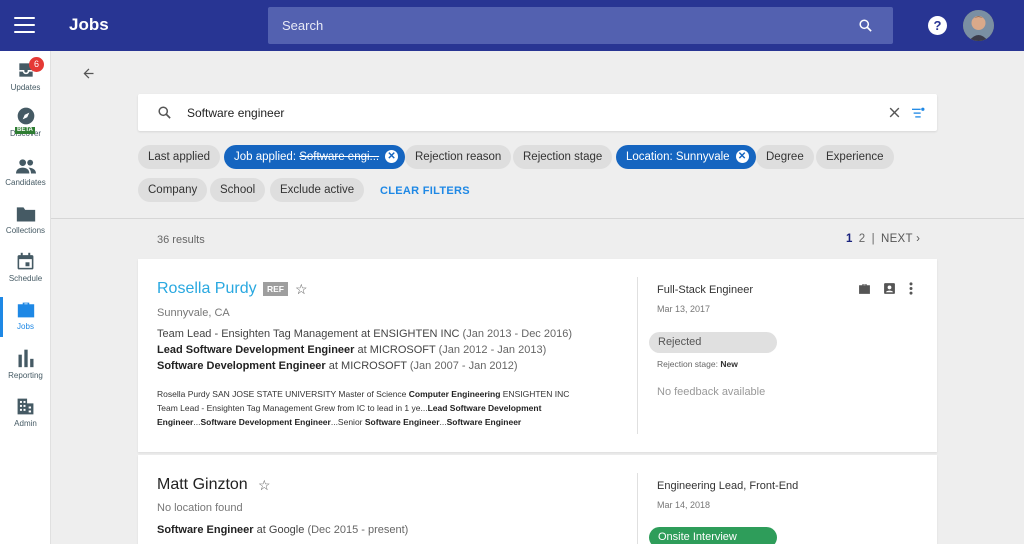 This screenshot has height=544, width=1024. I want to click on more-vert-icon, so click(911, 288).